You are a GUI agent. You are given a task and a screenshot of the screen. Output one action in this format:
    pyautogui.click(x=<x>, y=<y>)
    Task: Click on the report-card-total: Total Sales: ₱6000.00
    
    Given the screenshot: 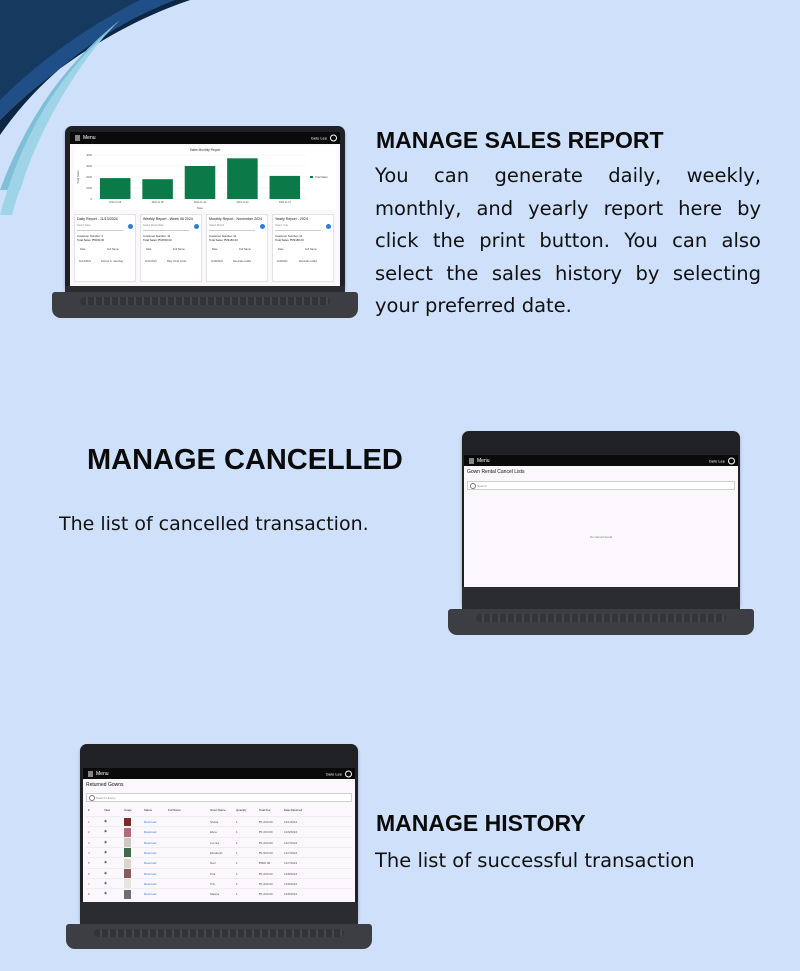 What is the action you would take?
    pyautogui.click(x=91, y=240)
    